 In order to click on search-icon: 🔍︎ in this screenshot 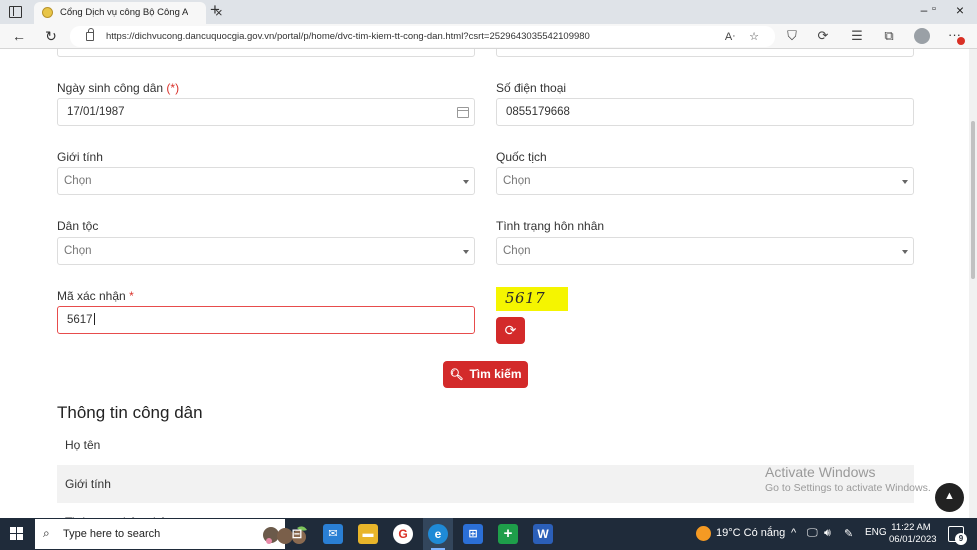, I will do `click(456, 375)`.